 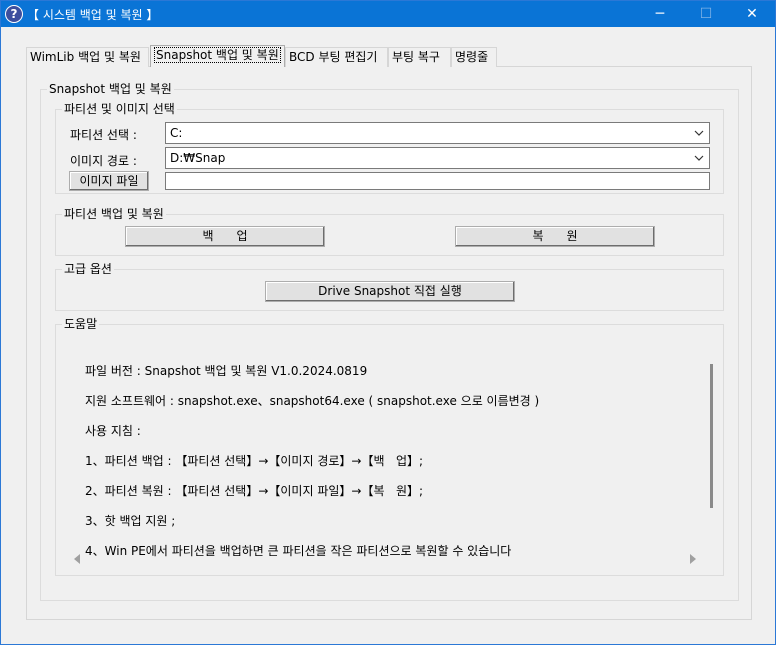 I want to click on title-bar: ? 【 시스템 백업 및 복원 】 ─ ☐ ✕, so click(x=388, y=14).